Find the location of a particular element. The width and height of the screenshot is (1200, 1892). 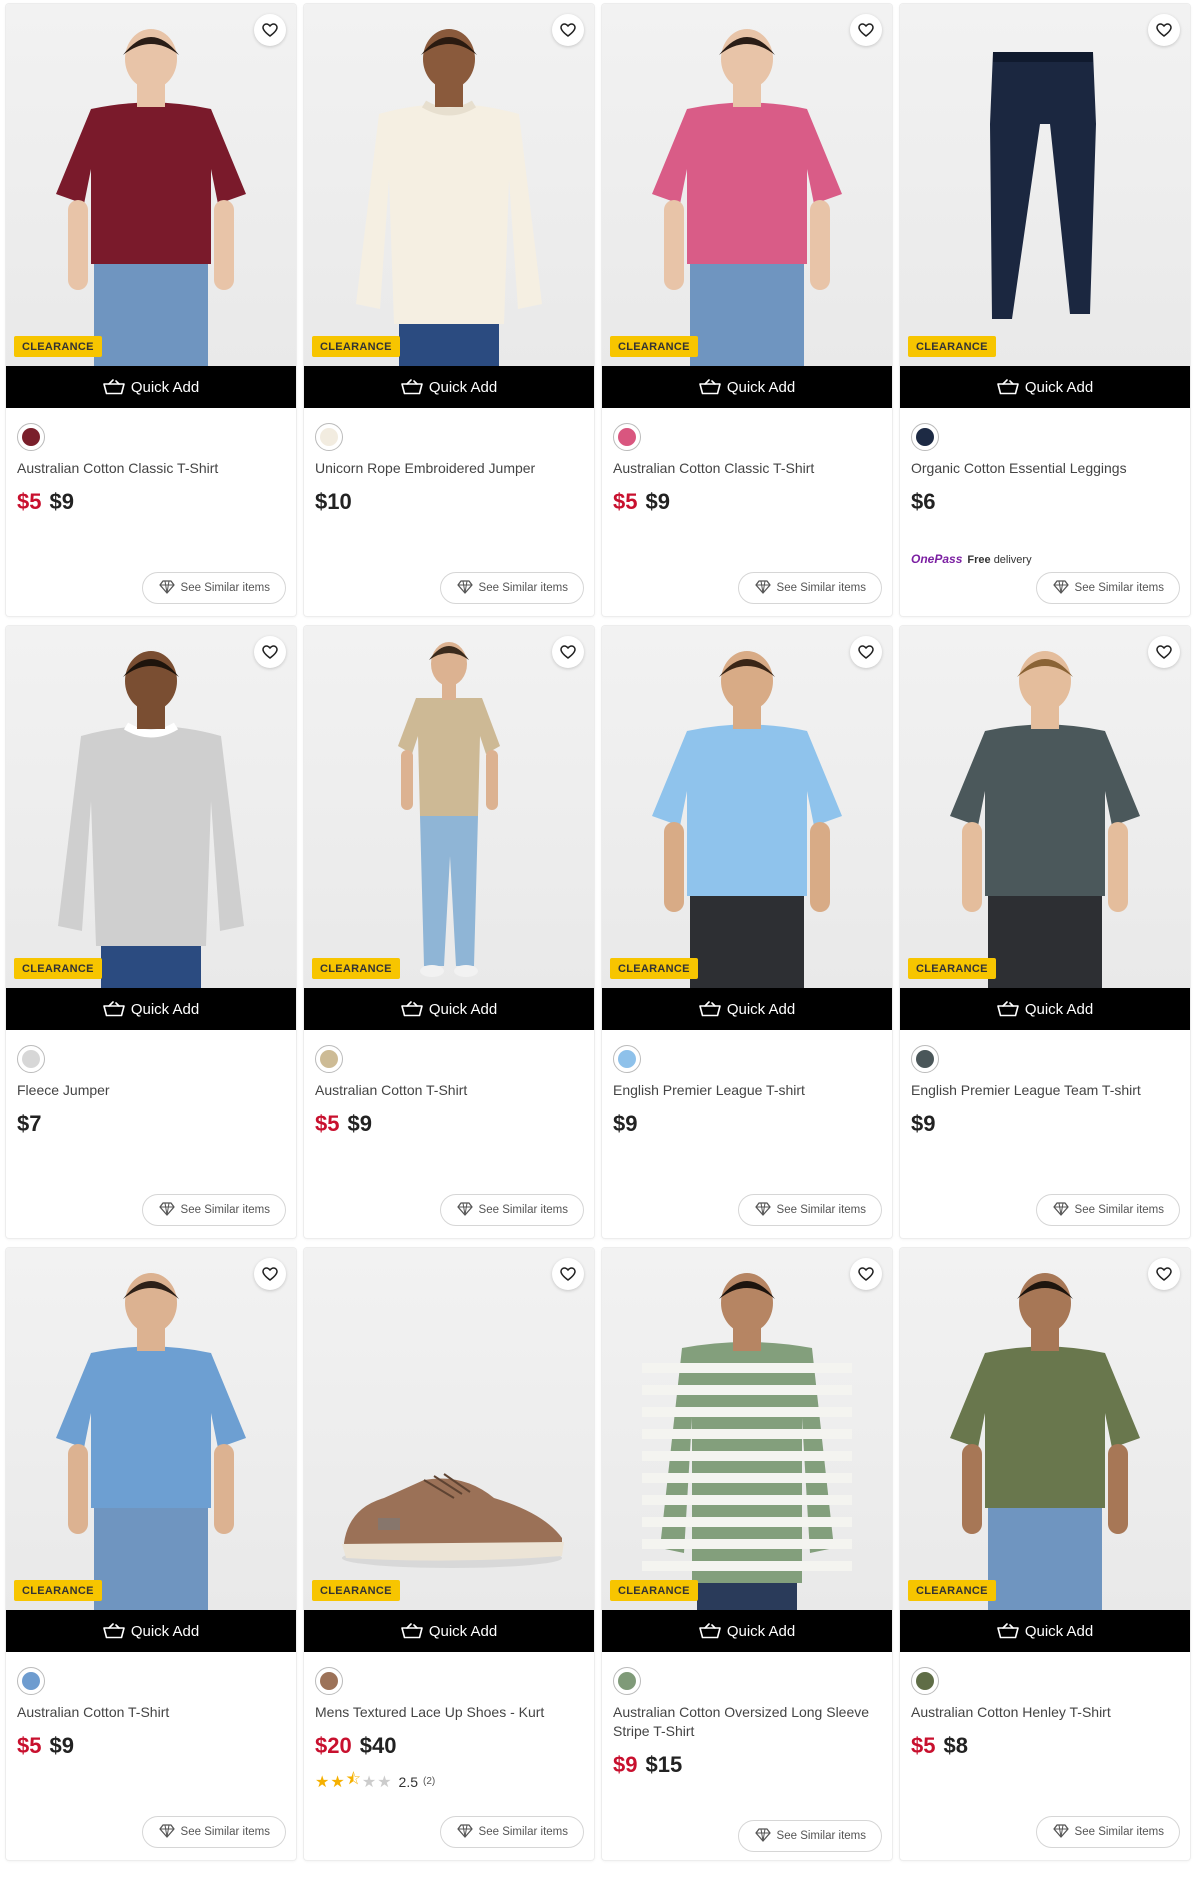

sale-price: $5 is located at coordinates (625, 501).